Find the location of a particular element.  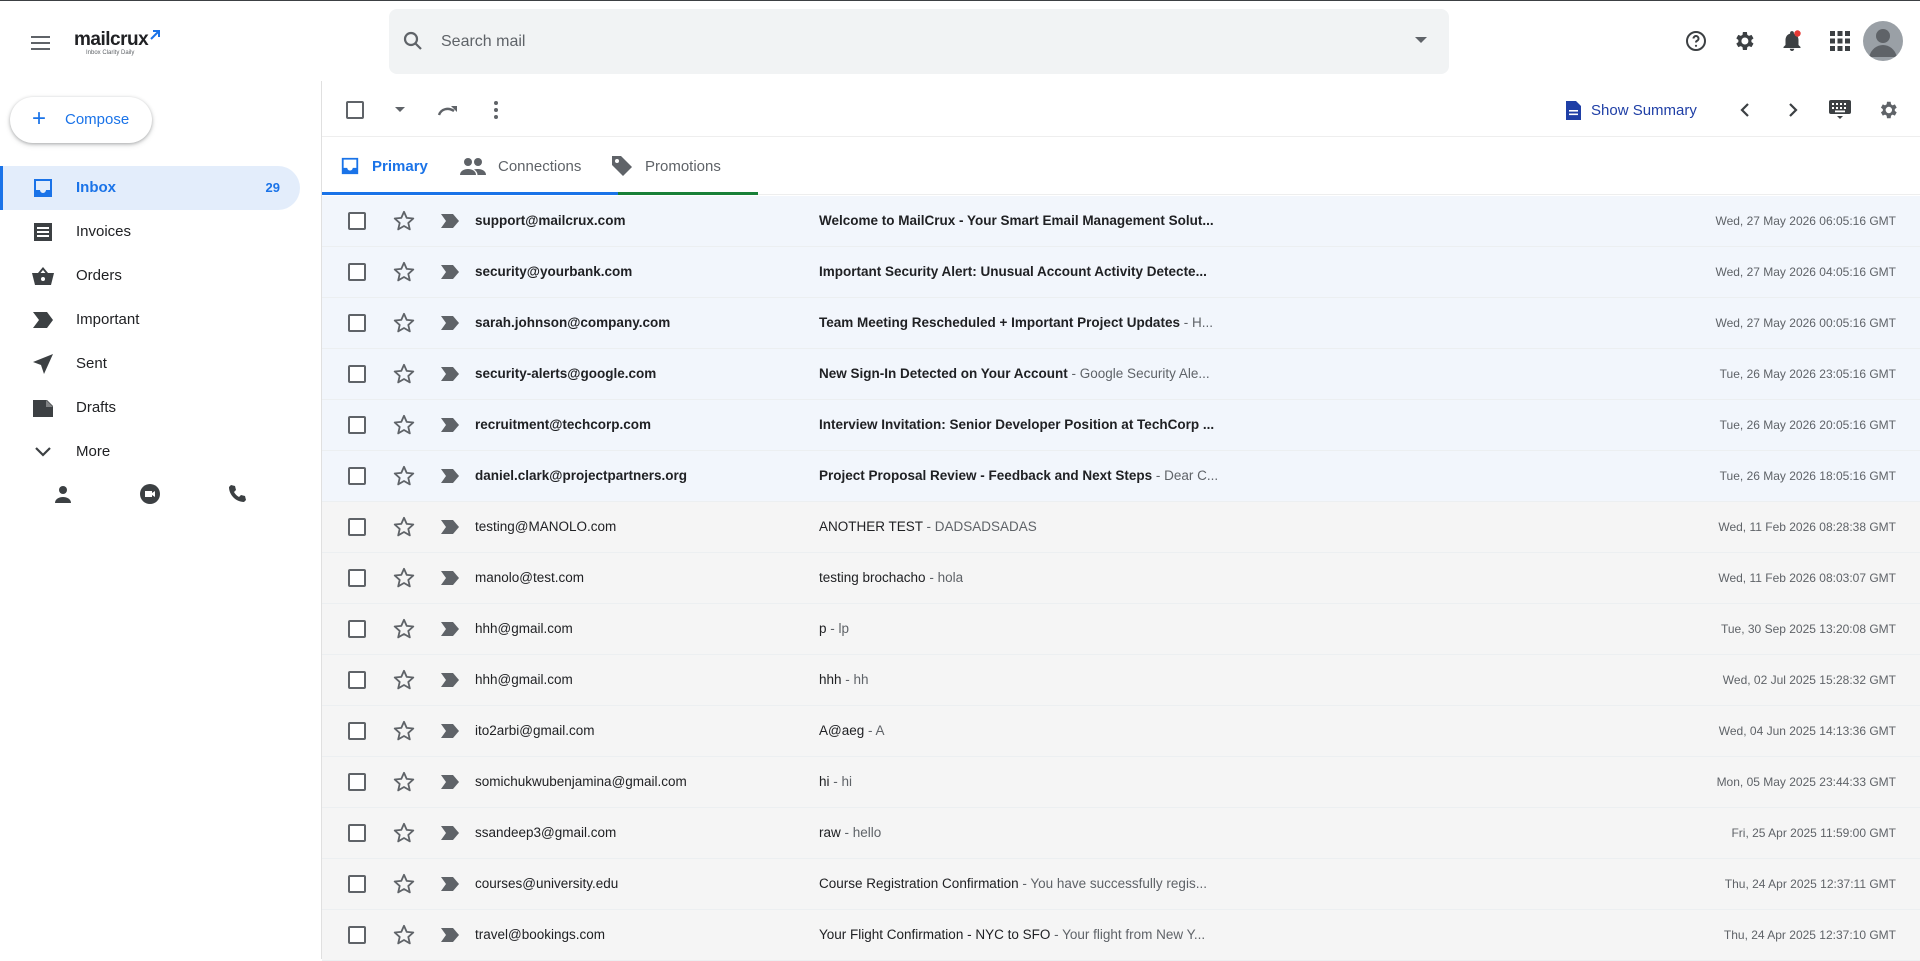

select-all-checkbox is located at coordinates (355, 110).